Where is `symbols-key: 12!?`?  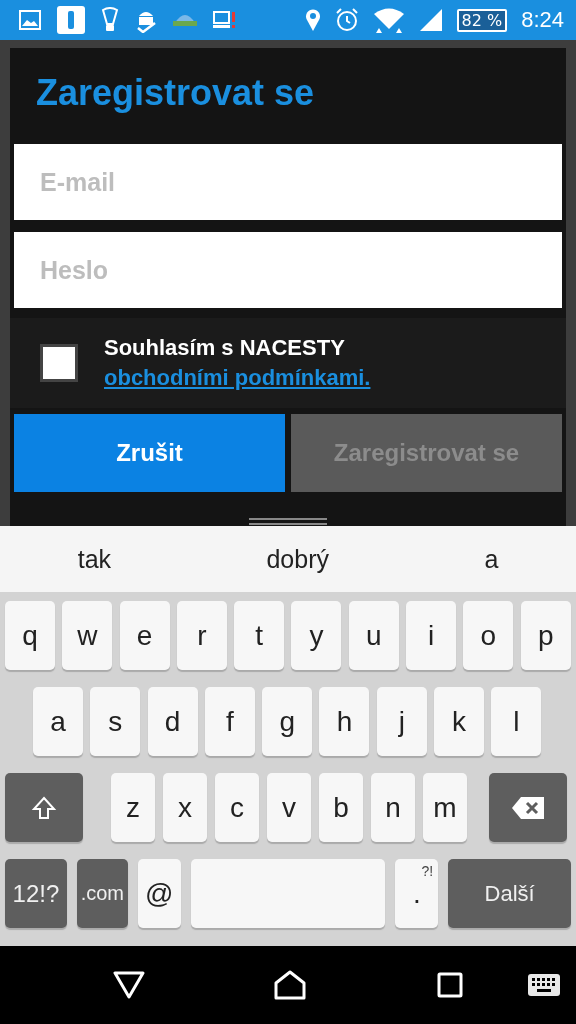
symbols-key: 12!? is located at coordinates (36, 893).